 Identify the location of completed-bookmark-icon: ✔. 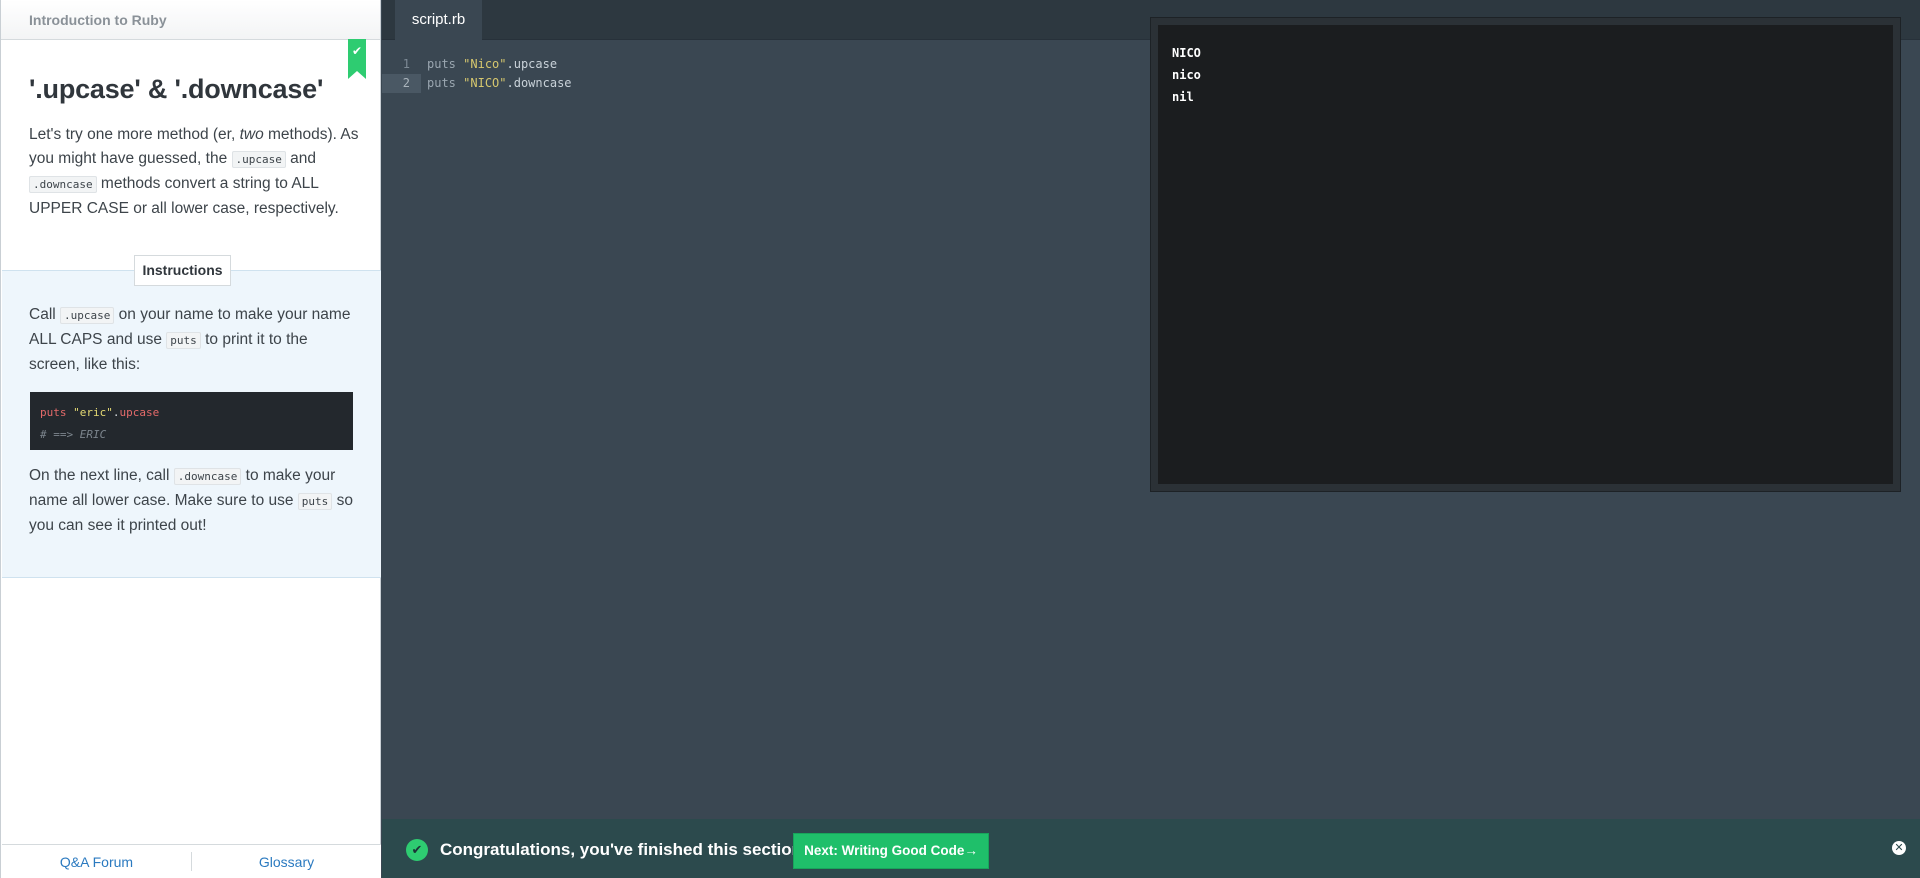
(357, 59).